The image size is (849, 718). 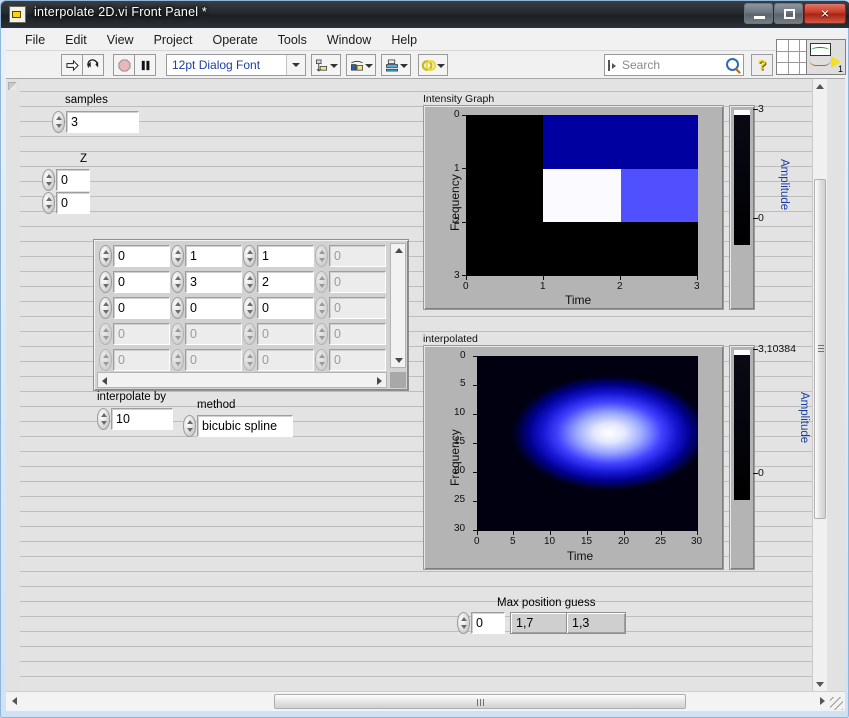 What do you see at coordinates (103, 419) in the screenshot?
I see `interpolate-by-stepper` at bounding box center [103, 419].